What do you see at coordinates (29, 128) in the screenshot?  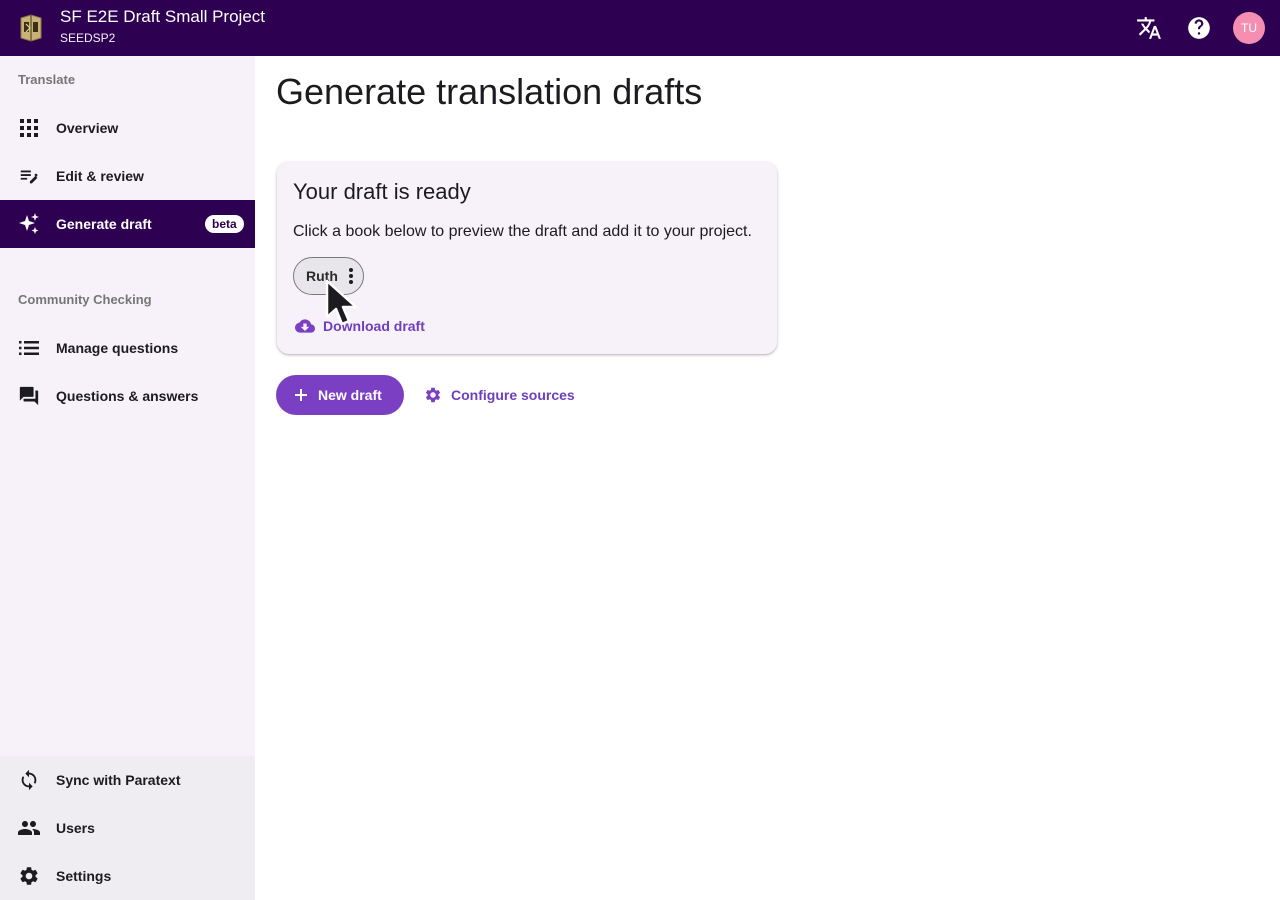 I see `grid-icon` at bounding box center [29, 128].